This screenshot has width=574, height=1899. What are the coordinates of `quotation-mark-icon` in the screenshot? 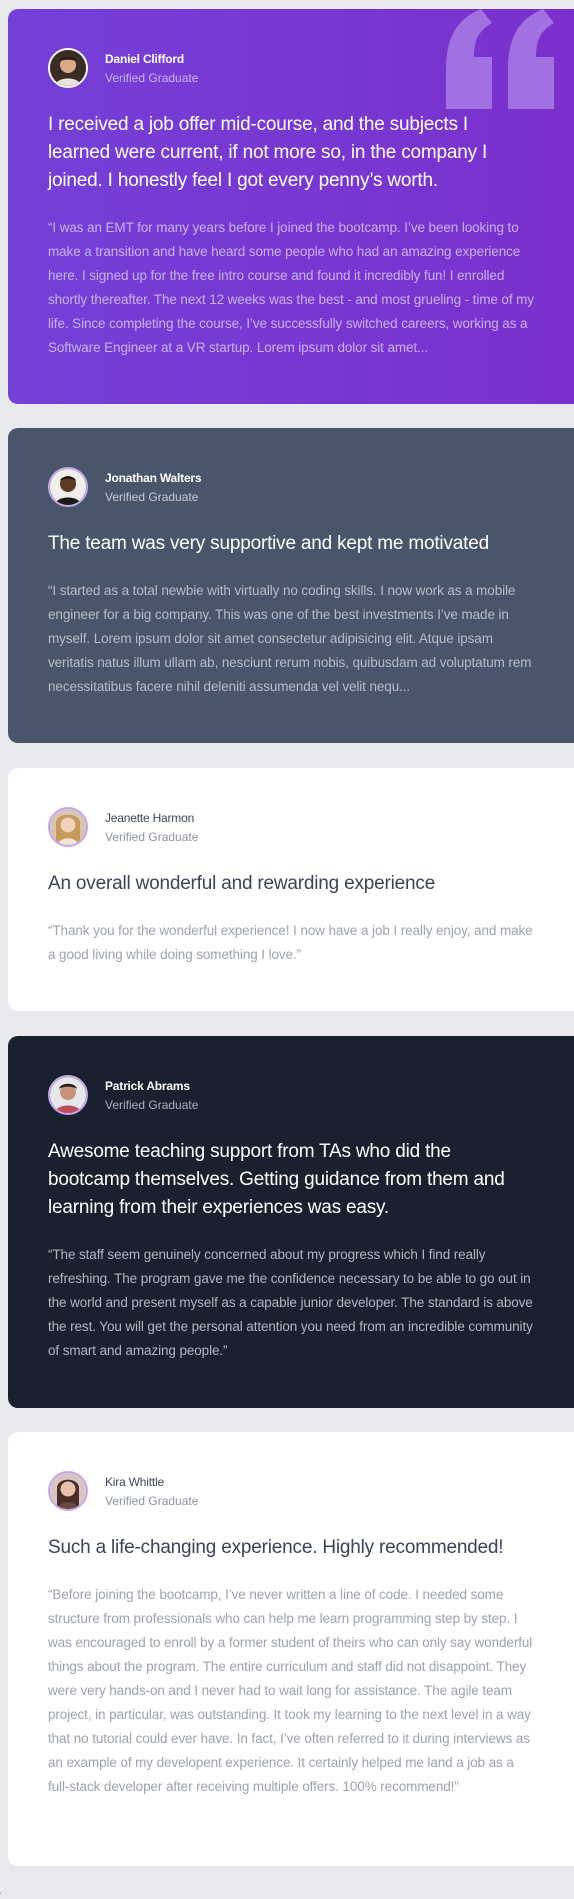 It's located at (500, 59).